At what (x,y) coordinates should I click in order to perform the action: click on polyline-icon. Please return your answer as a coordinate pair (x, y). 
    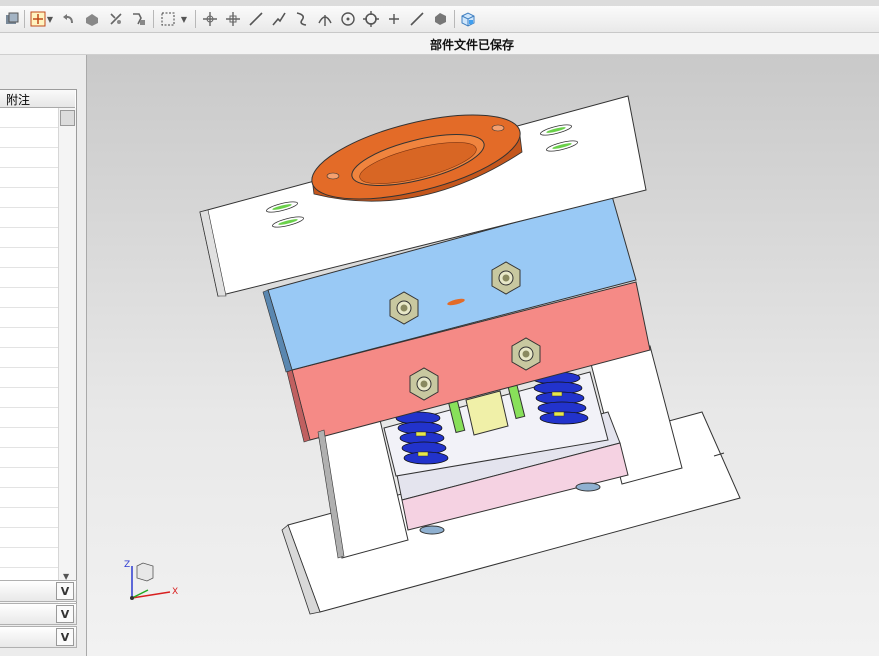
    Looking at the image, I should click on (279, 19).